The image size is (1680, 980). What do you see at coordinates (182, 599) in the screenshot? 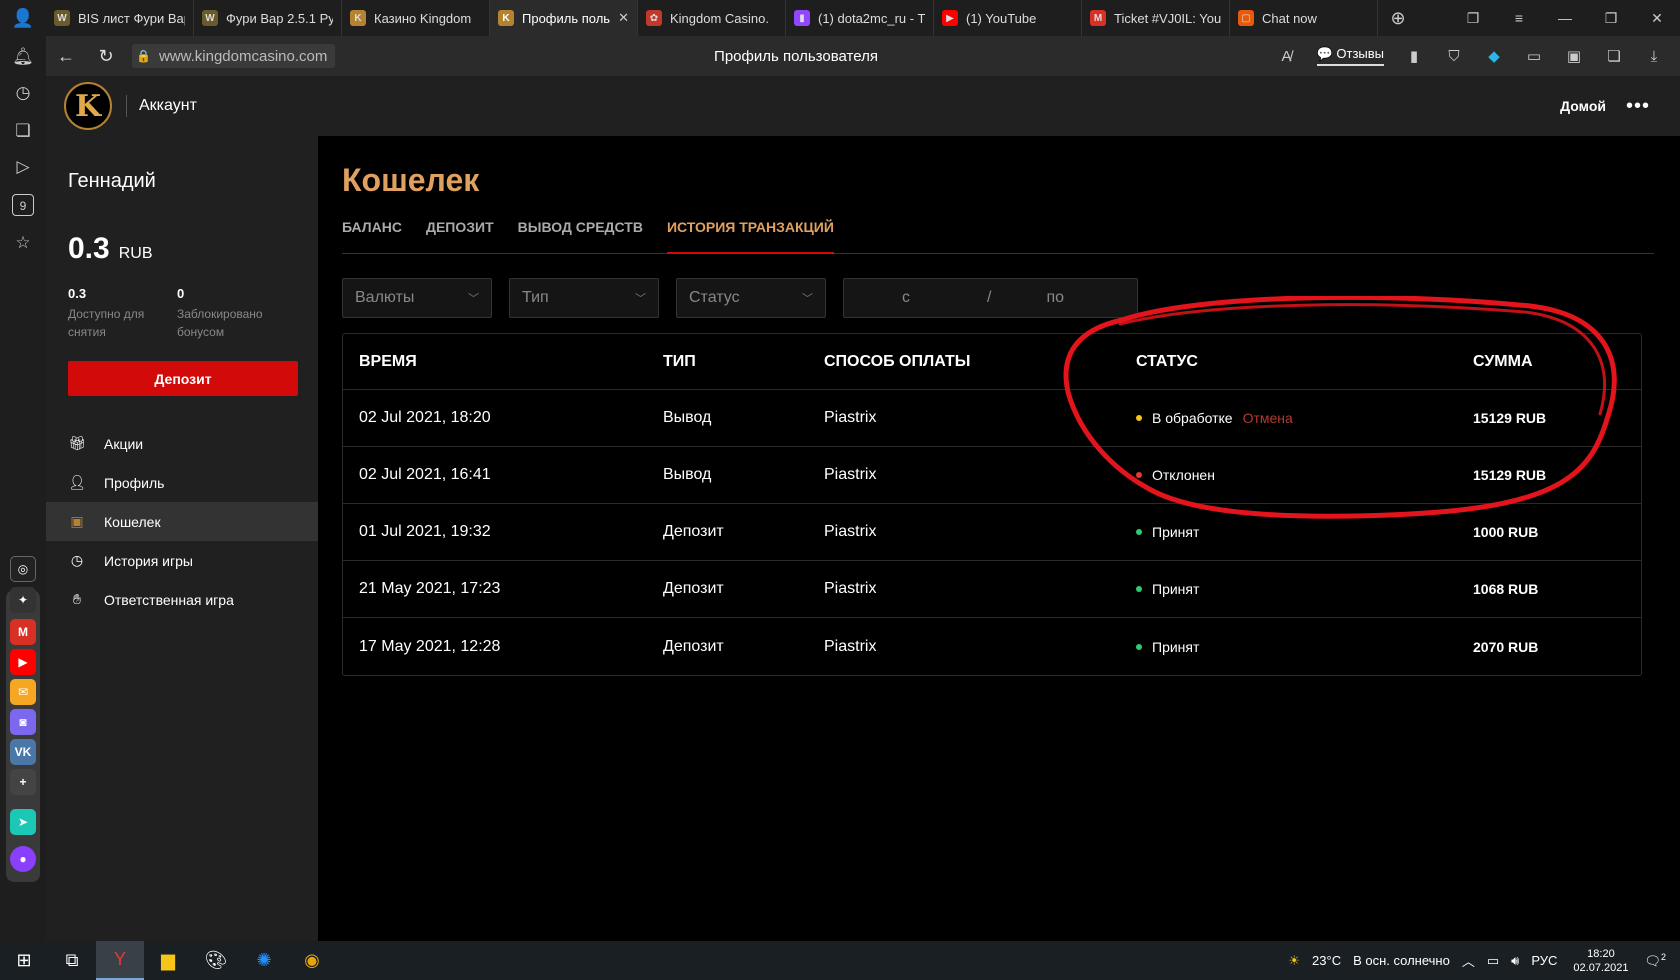
I see `sidebar-item: ✋︎ Ответственная игра` at bounding box center [182, 599].